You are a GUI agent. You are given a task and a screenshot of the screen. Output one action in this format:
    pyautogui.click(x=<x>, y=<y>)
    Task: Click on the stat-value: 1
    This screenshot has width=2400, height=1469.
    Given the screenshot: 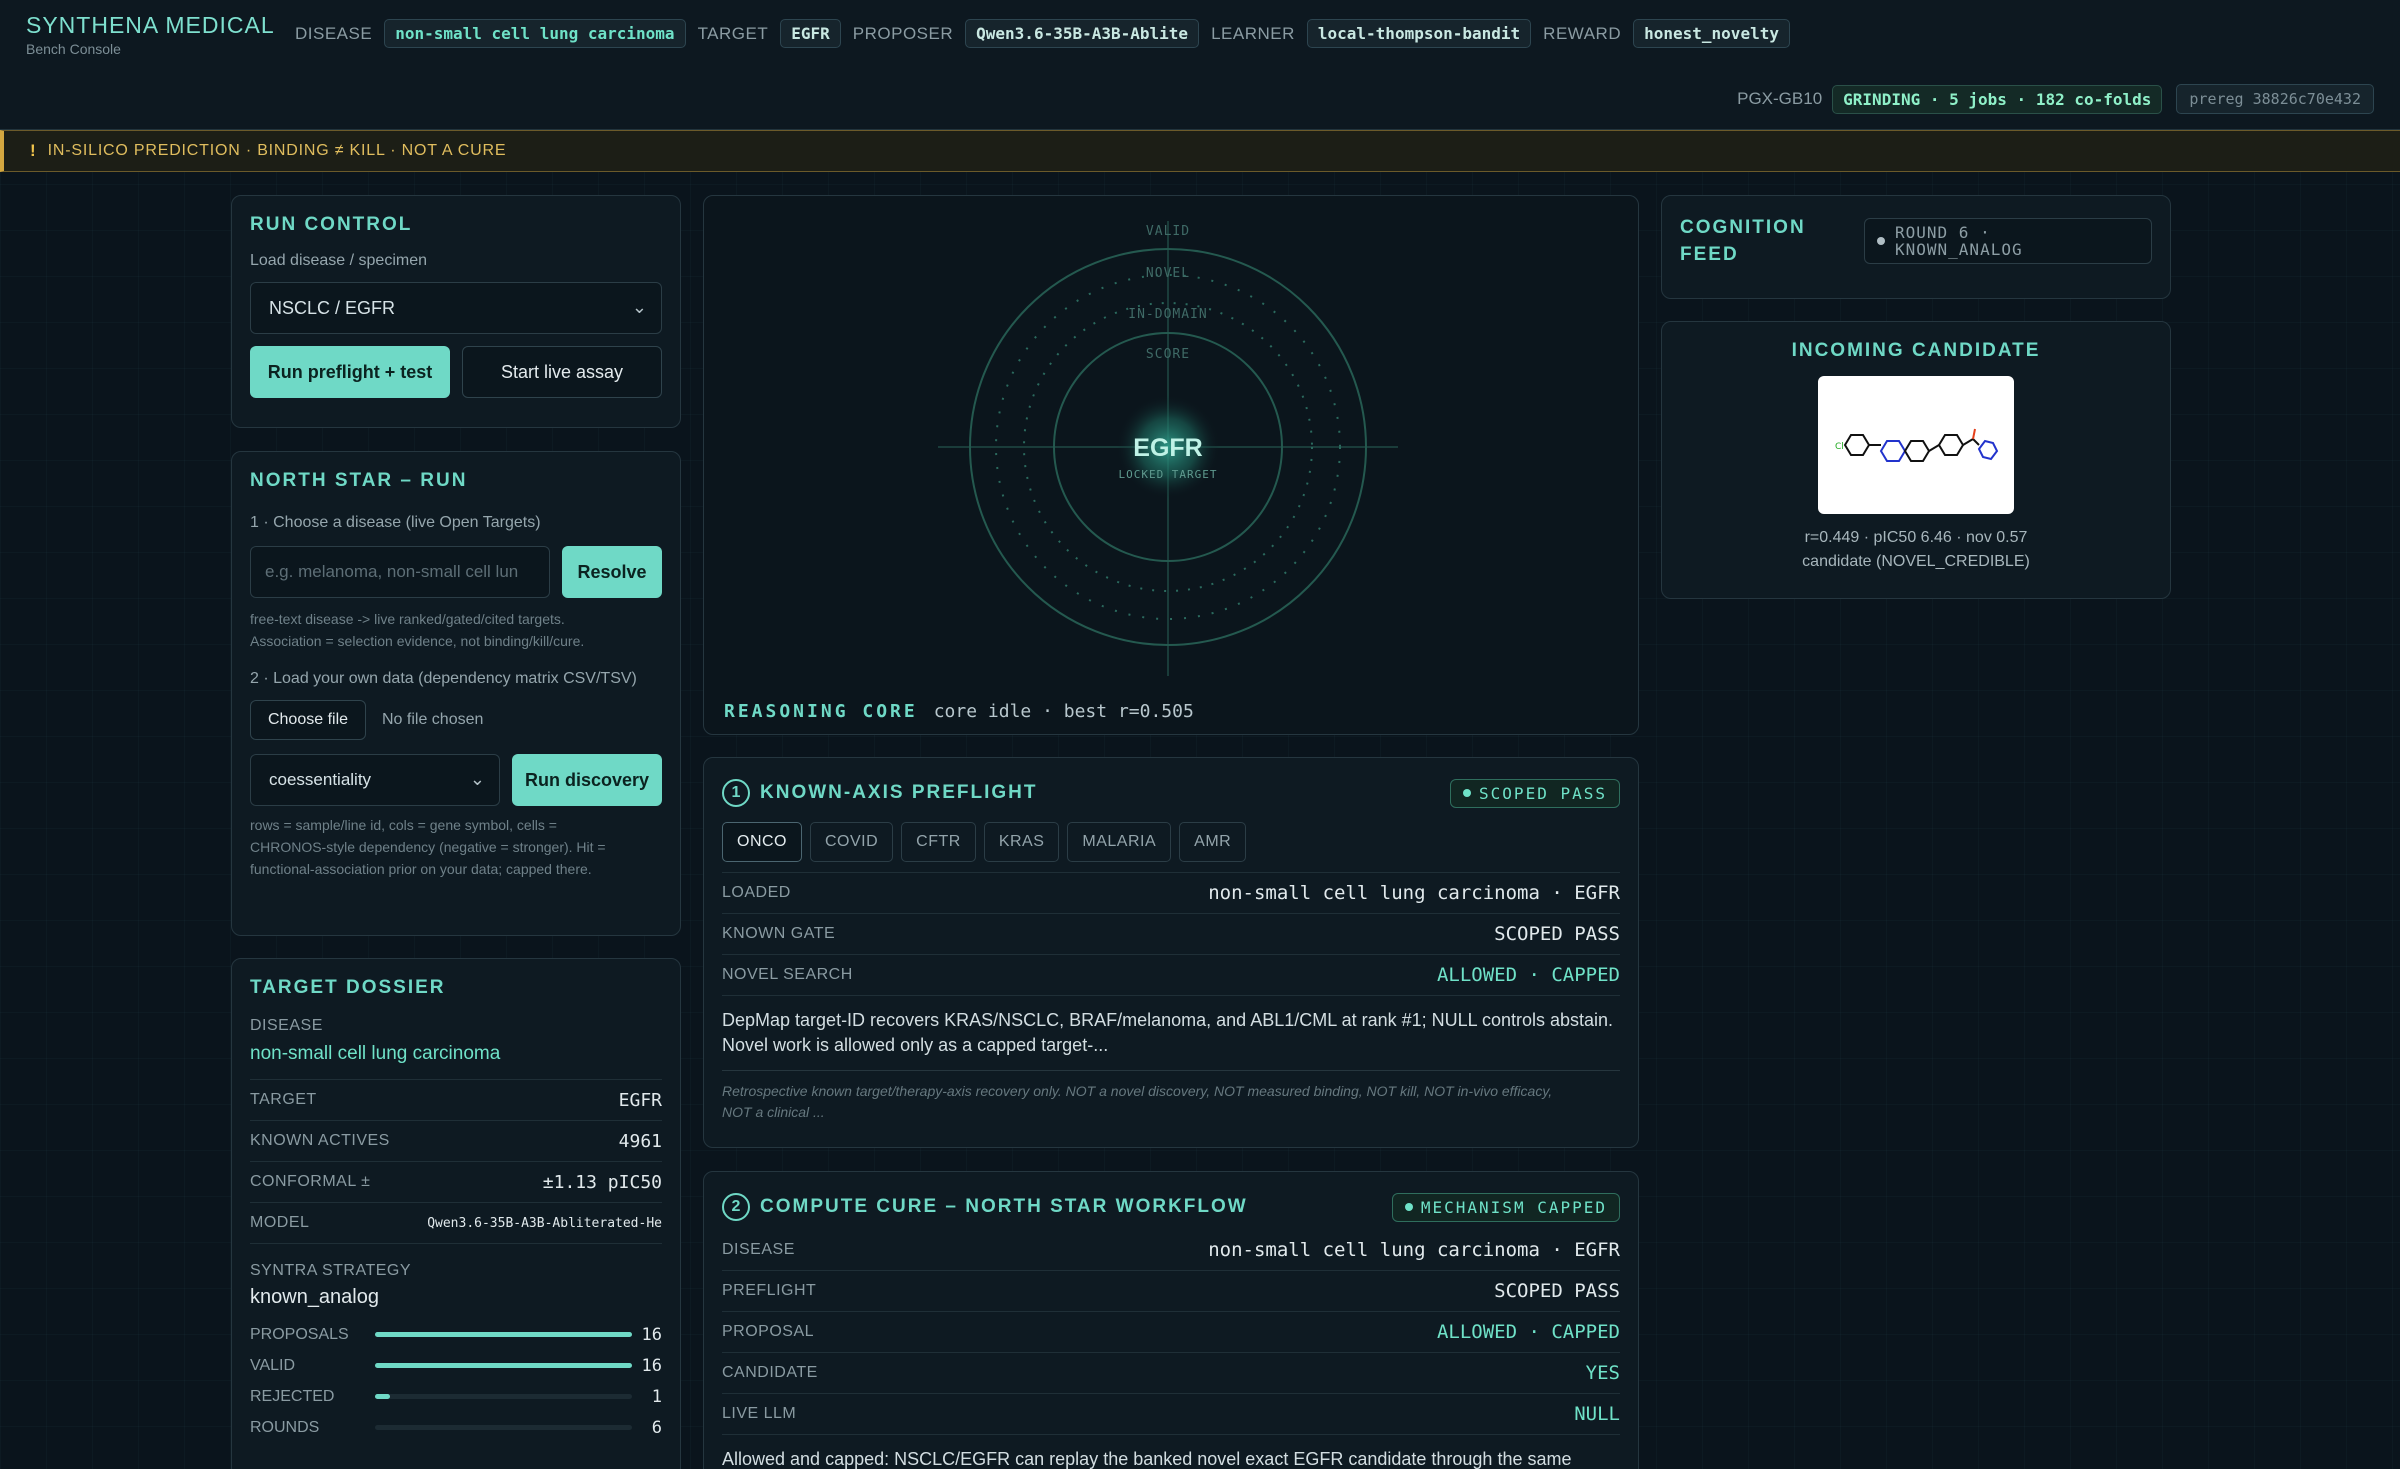 What is the action you would take?
    pyautogui.click(x=656, y=1396)
    